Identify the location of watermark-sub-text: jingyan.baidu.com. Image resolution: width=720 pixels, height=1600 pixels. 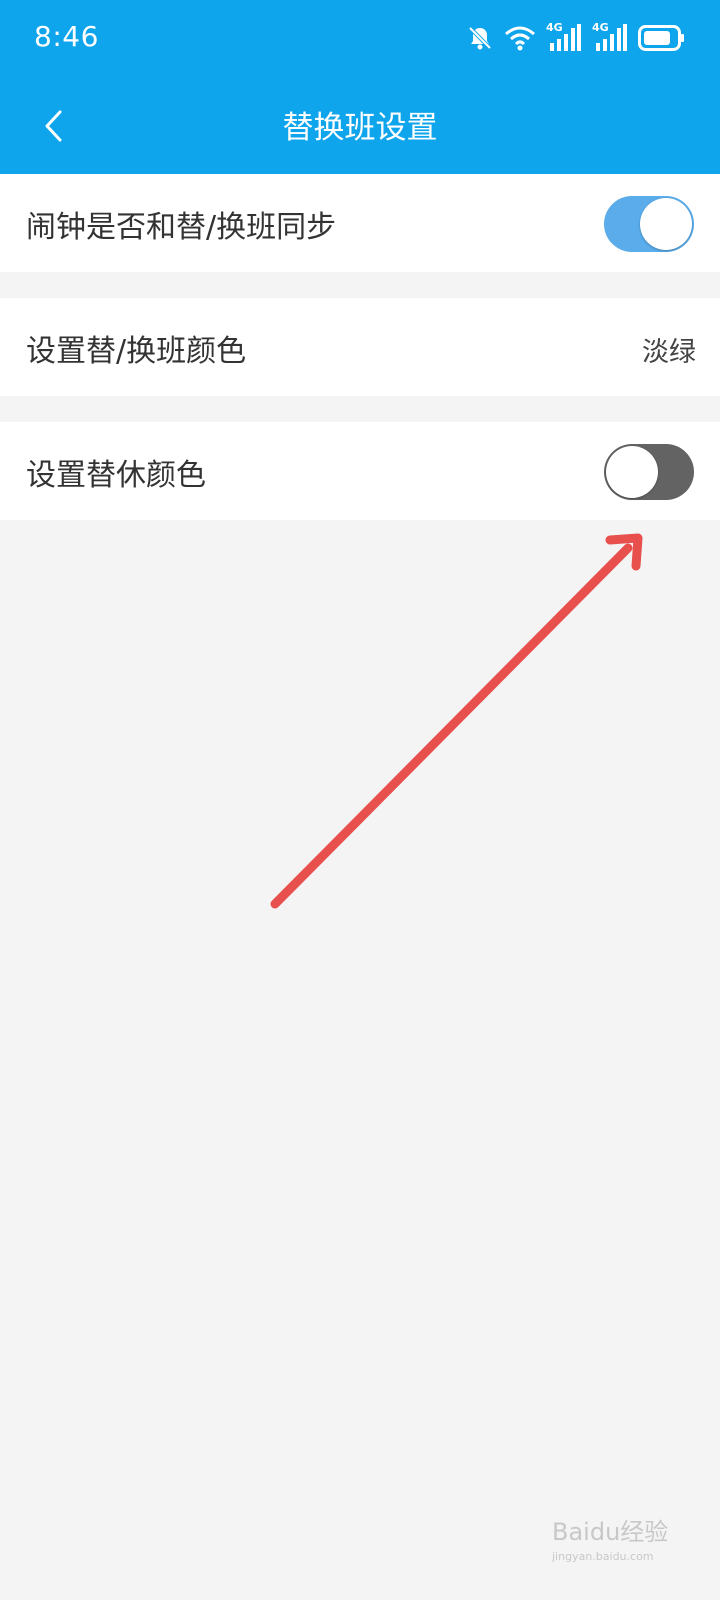
(603, 1556).